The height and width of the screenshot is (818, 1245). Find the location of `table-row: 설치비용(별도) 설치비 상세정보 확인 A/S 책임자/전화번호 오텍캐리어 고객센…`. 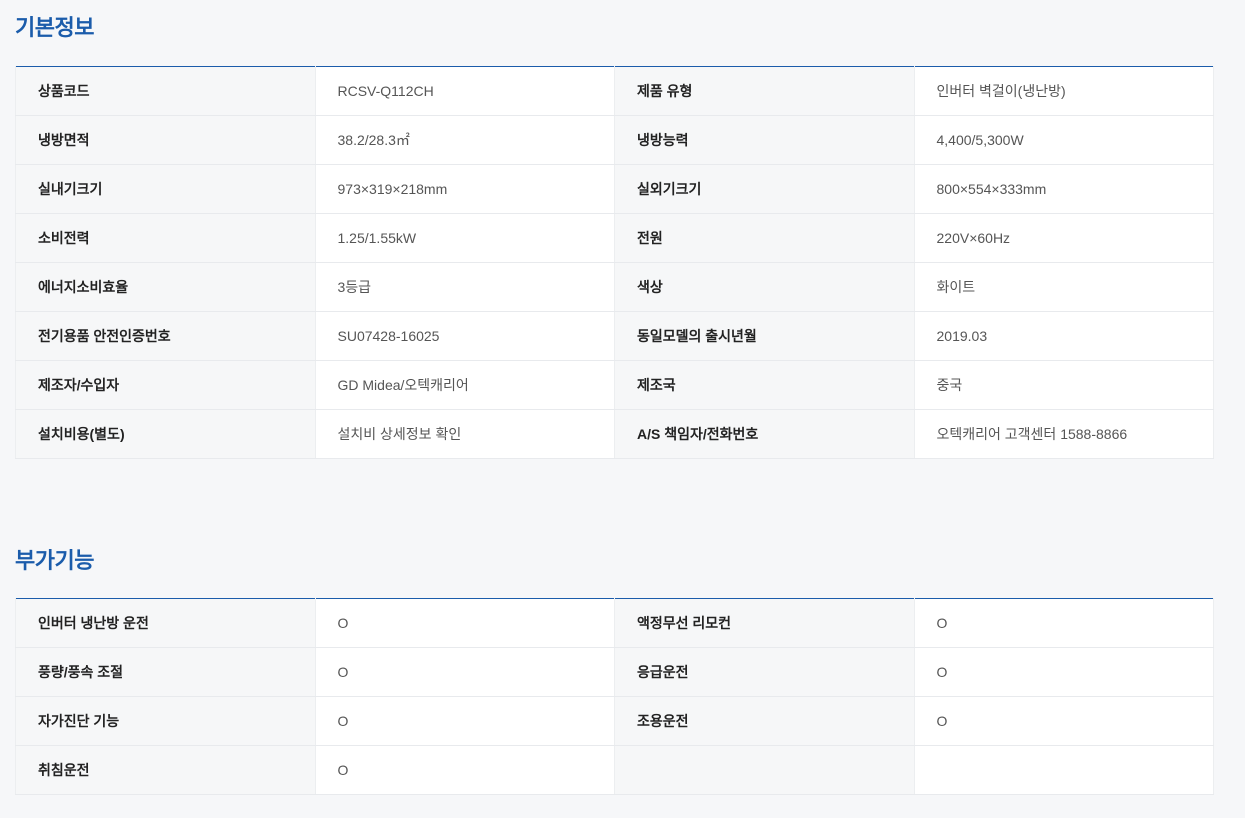

table-row: 설치비용(별도) 설치비 상세정보 확인 A/S 책임자/전화번호 오텍캐리어 고객센… is located at coordinates (614, 434).